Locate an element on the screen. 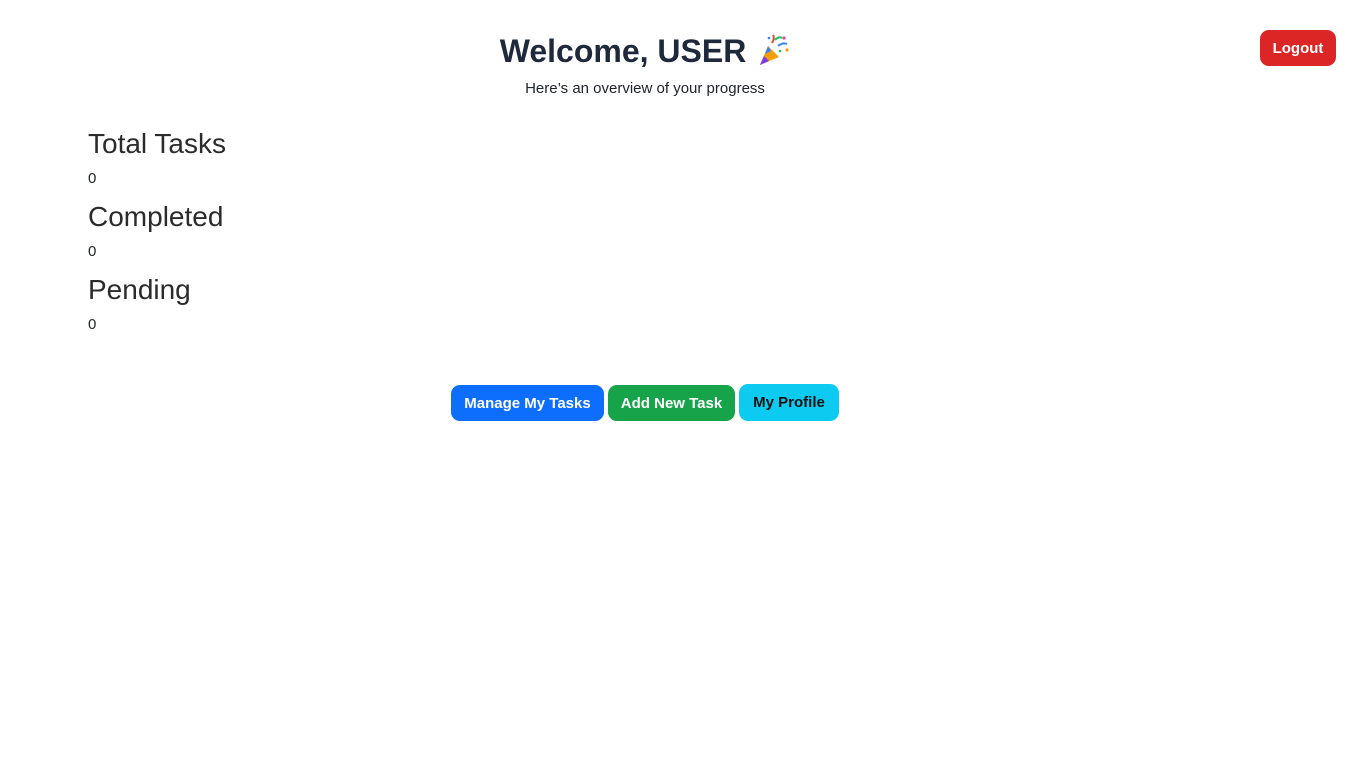 This screenshot has width=1366, height=768. action-buttons: Manage My Tasks Add New Task My Profile is located at coordinates (645, 402).